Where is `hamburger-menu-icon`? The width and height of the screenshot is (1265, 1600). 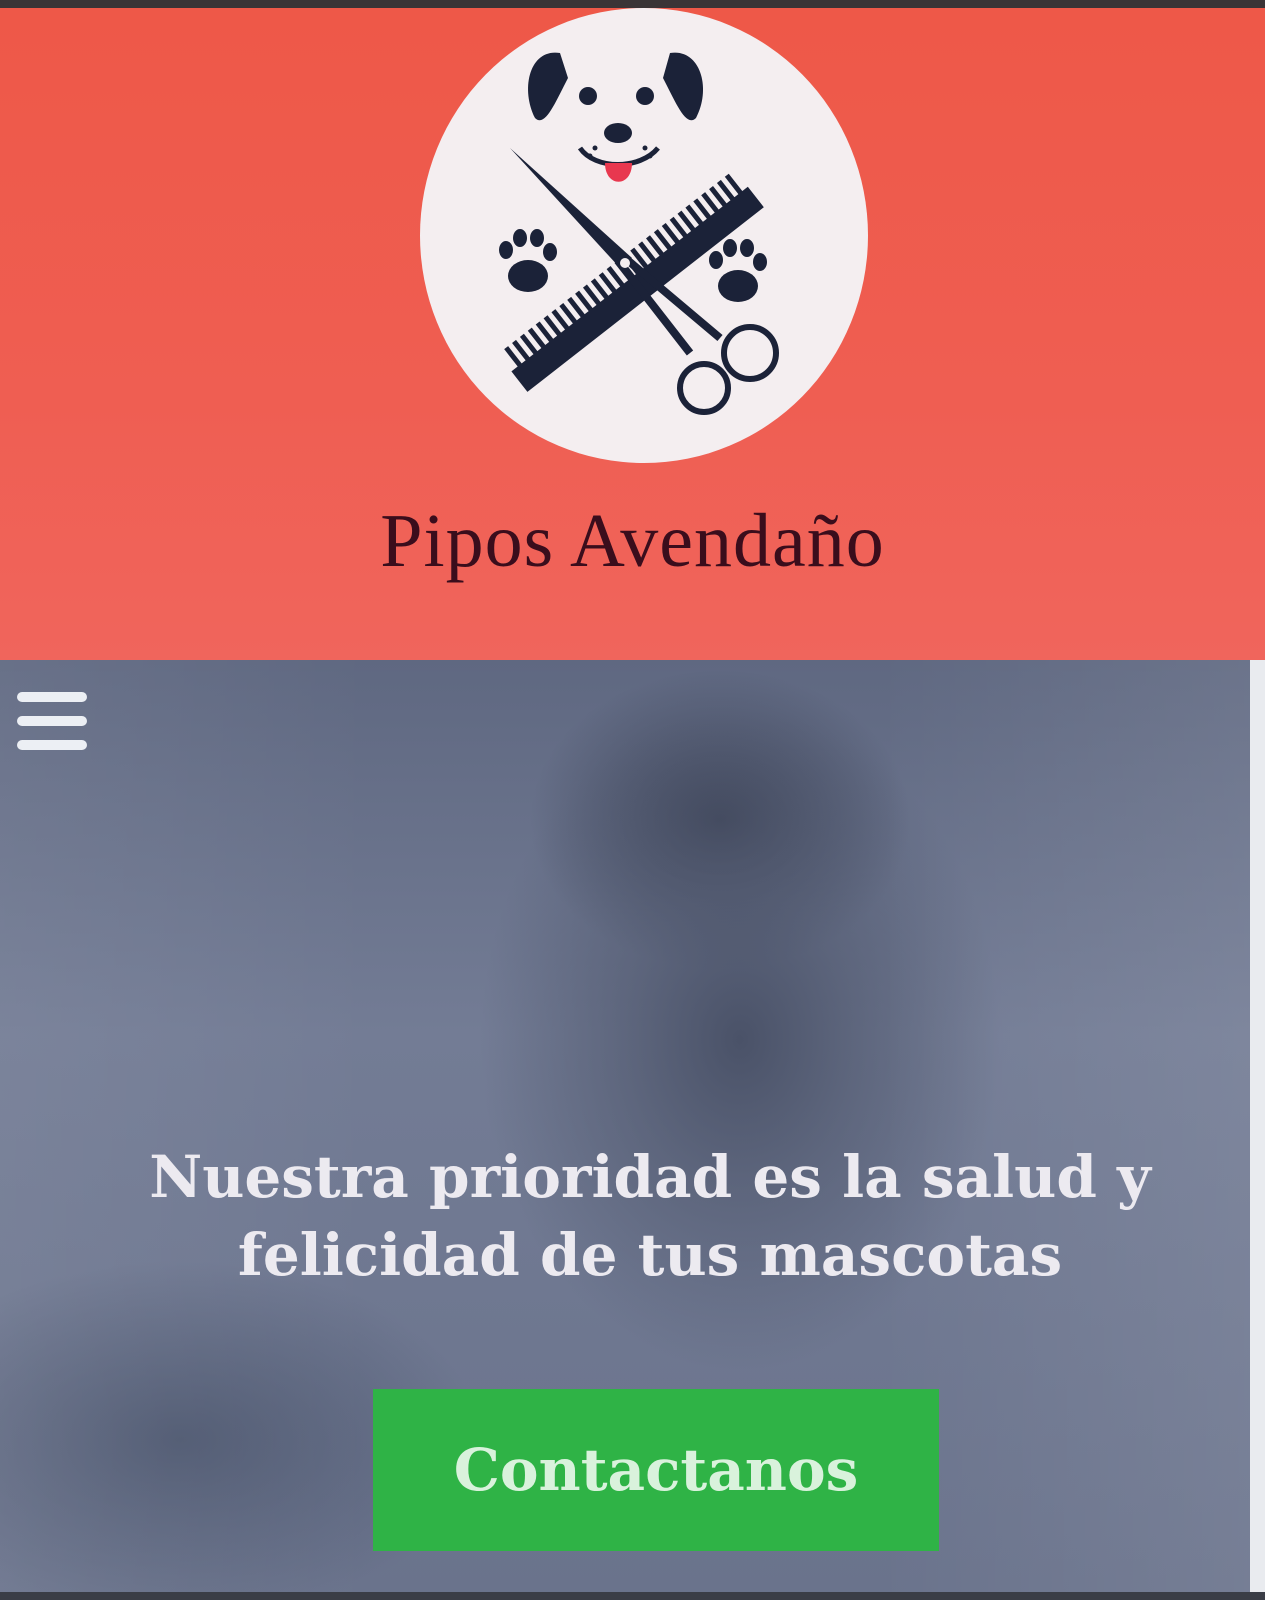 hamburger-menu-icon is located at coordinates (52, 721).